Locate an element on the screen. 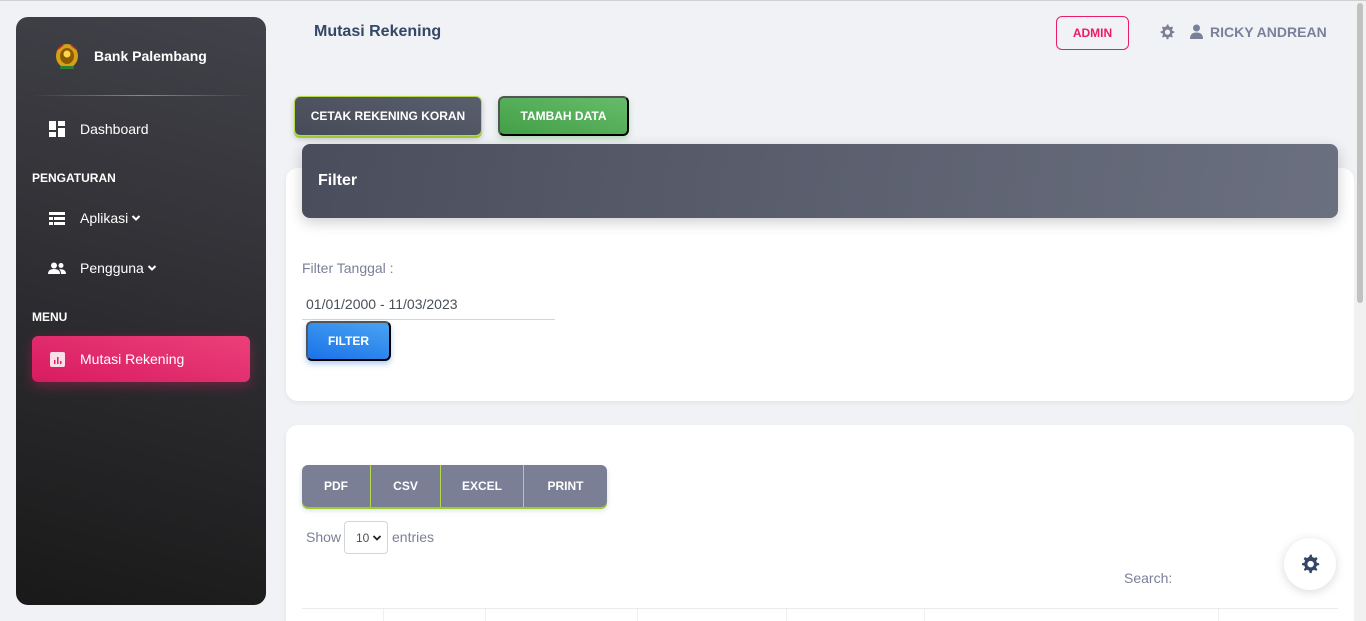 The image size is (1366, 621). entries-select: 10 is located at coordinates (366, 537).